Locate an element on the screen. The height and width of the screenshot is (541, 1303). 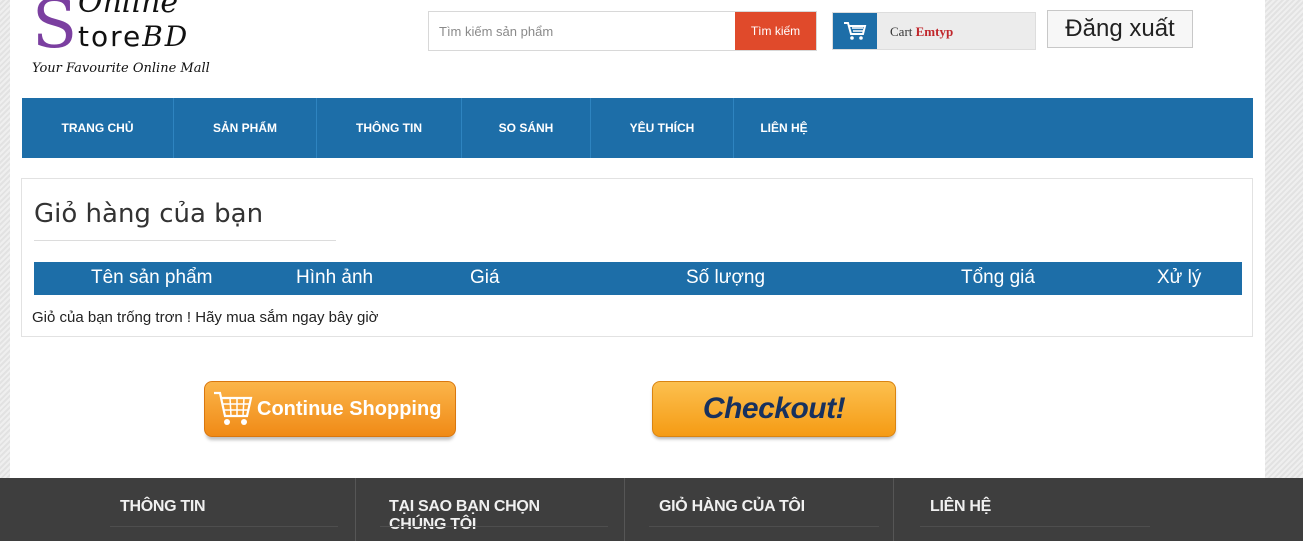
cart-text: Cart Emtyp is located at coordinates (921, 32).